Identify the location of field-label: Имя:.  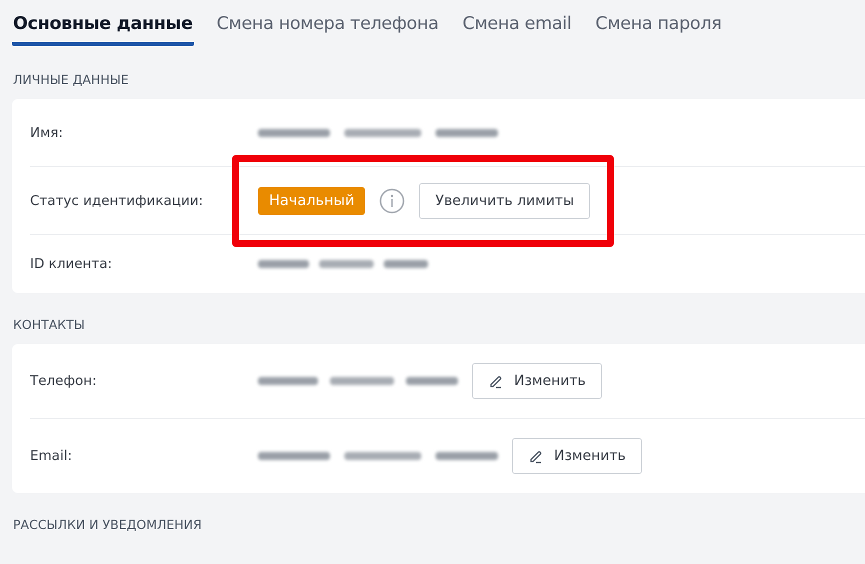
(47, 132).